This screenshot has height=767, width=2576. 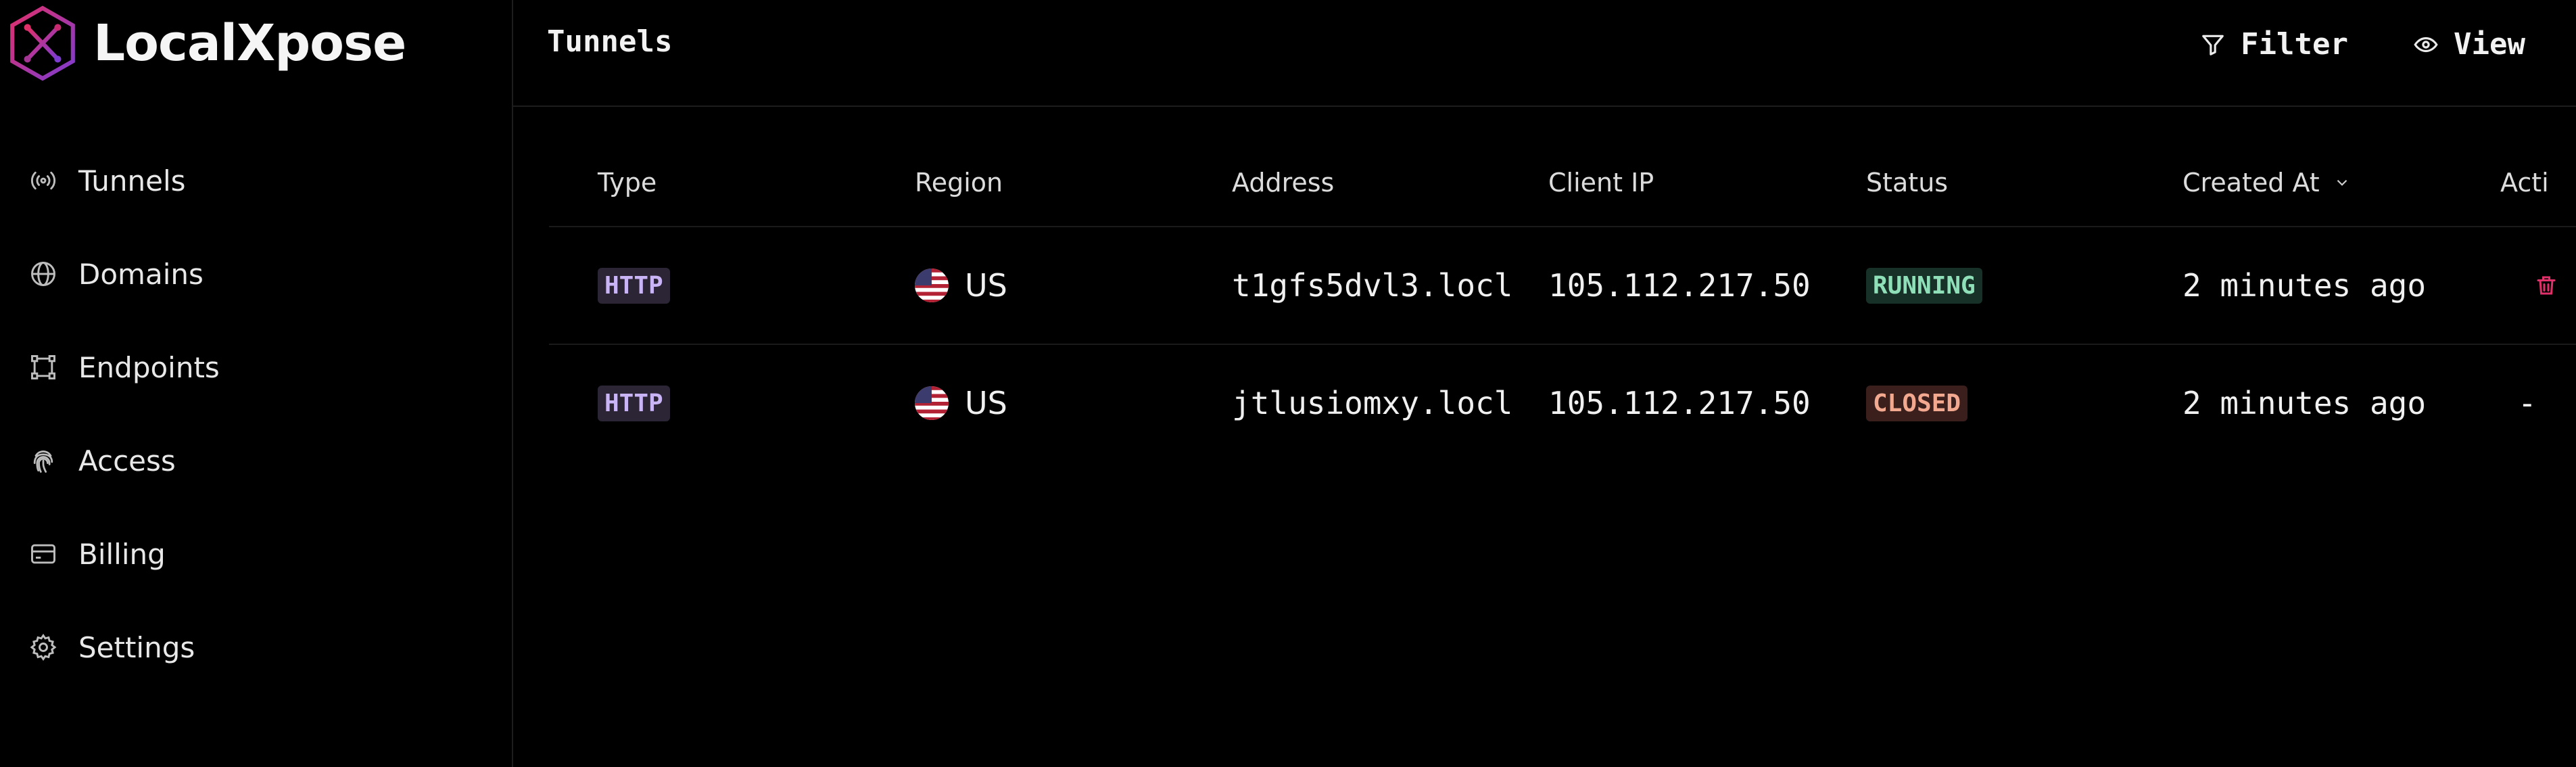 What do you see at coordinates (42, 43) in the screenshot?
I see `localxpose-logo-icon` at bounding box center [42, 43].